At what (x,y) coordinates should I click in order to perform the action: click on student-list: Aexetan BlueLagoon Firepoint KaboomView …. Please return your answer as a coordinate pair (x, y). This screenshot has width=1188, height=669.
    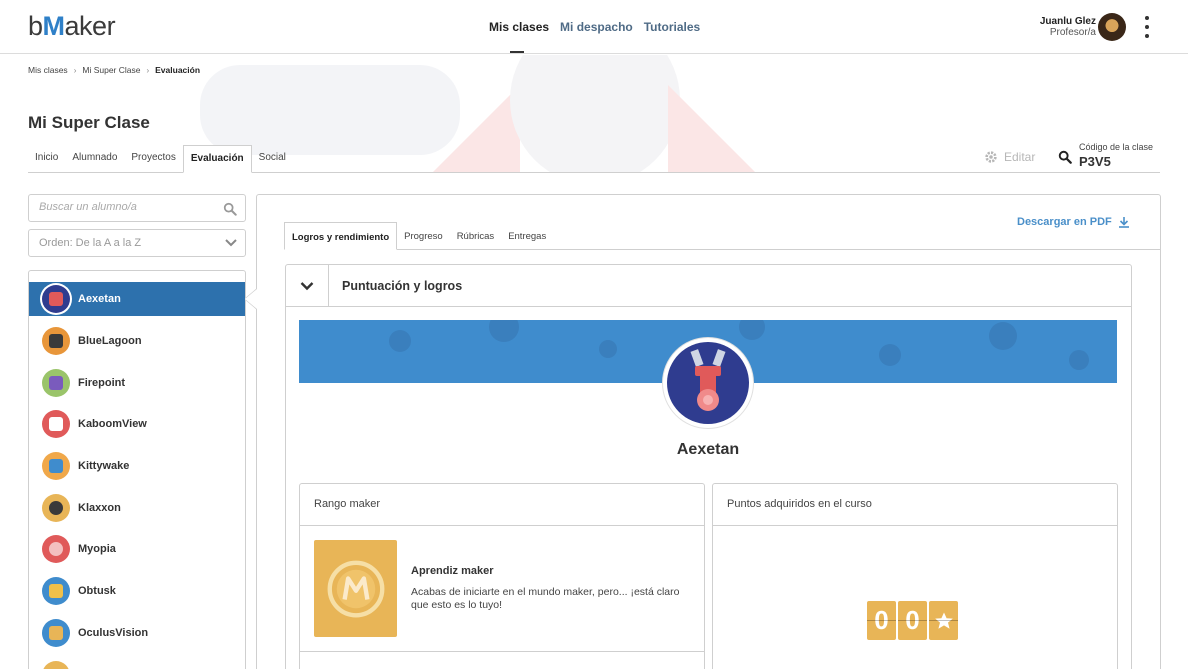
    Looking at the image, I should click on (137, 469).